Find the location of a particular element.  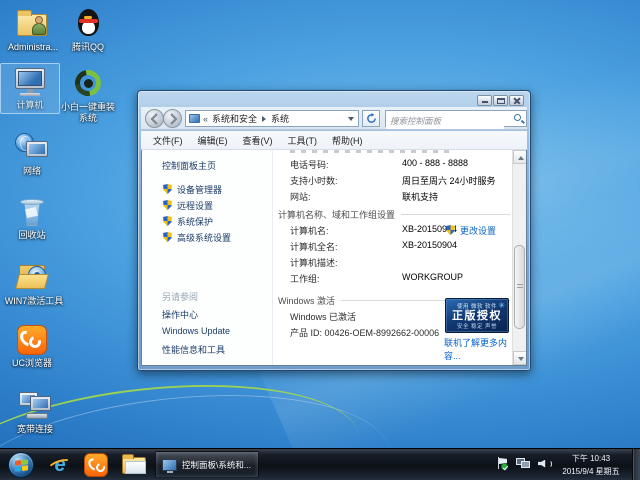

window-button-icon is located at coordinates (169, 465).